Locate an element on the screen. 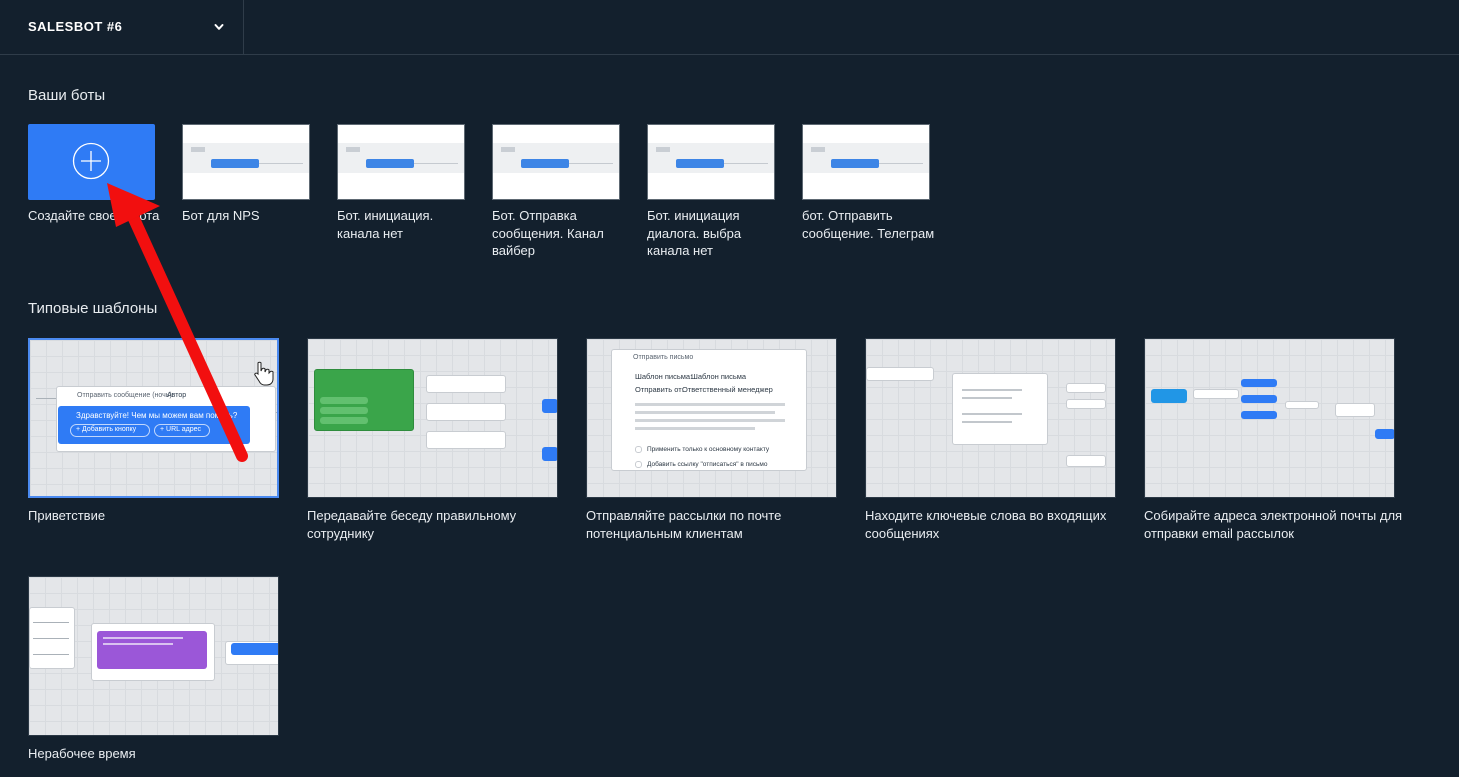 This screenshot has height=777, width=1459. bot-name: Бот. инициация. канала нет is located at coordinates (399, 224).